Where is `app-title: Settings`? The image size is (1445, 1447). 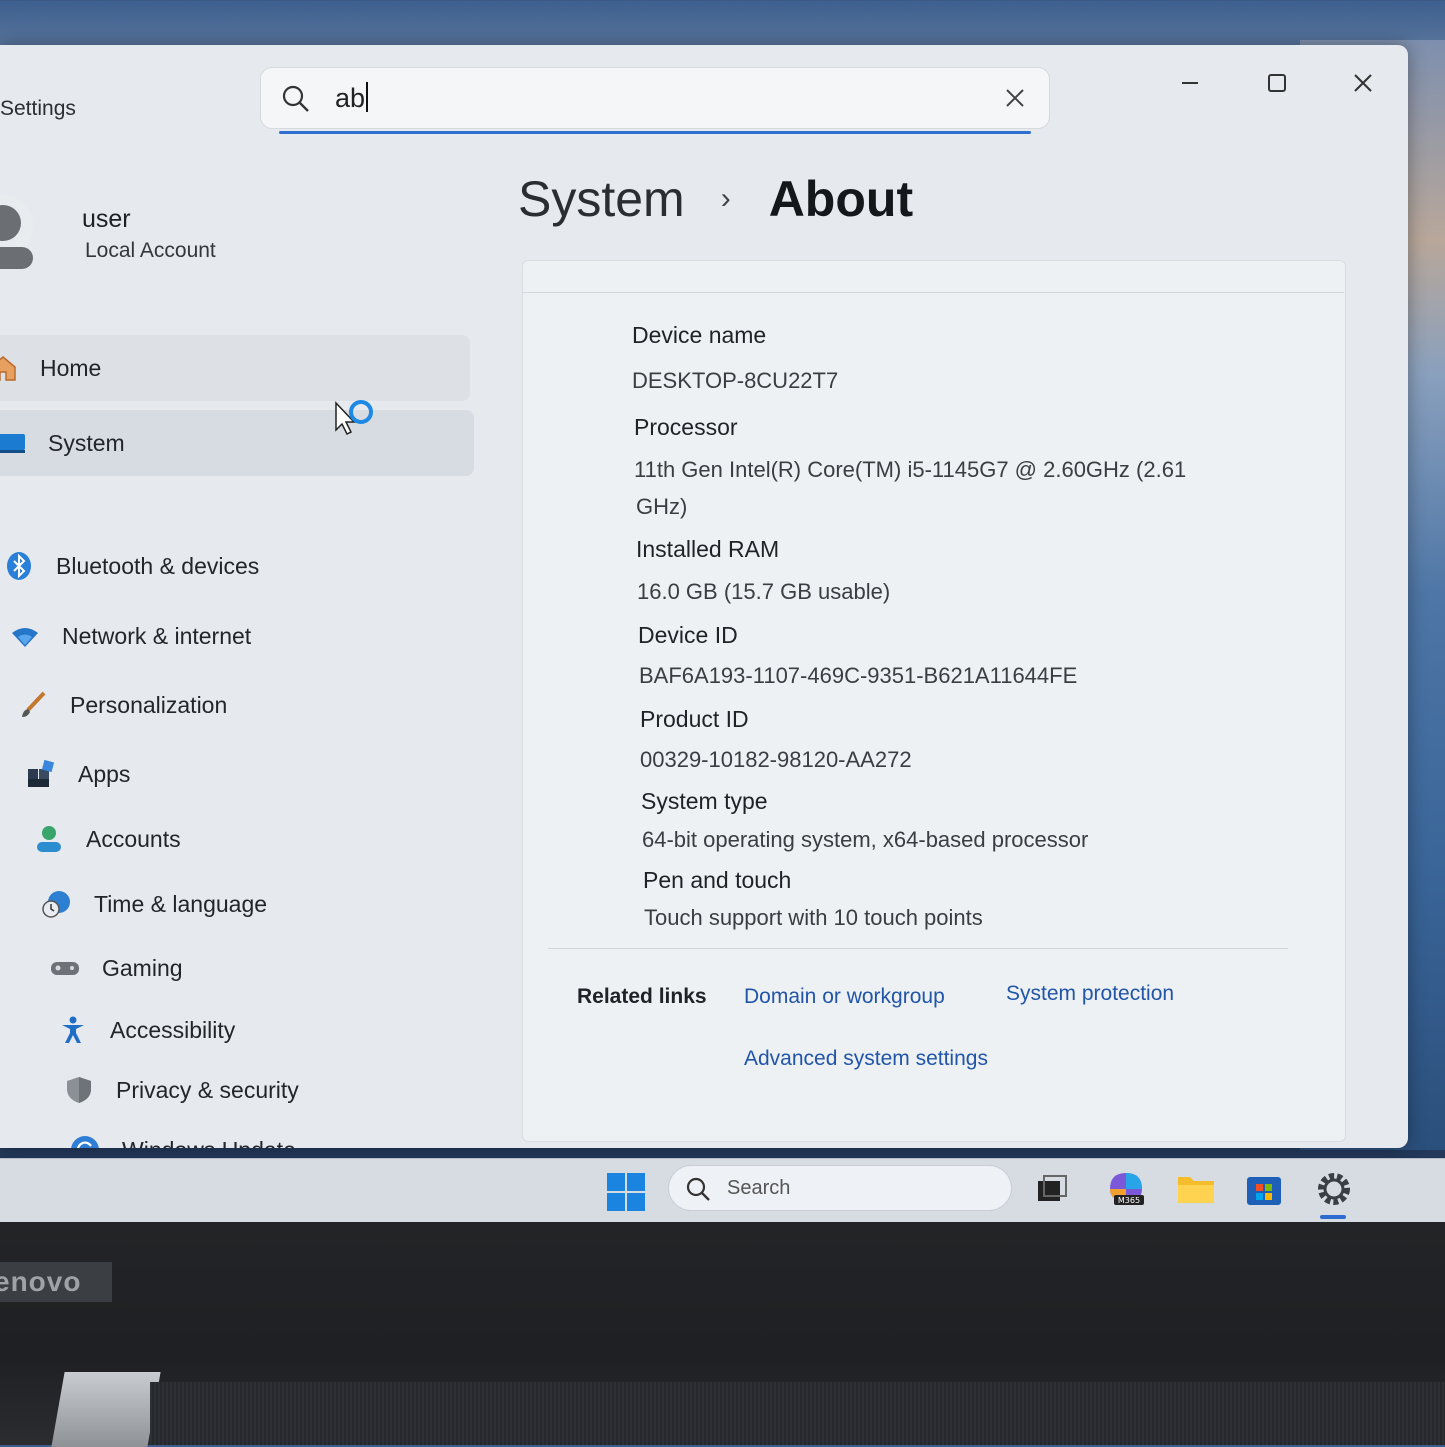
app-title: Settings is located at coordinates (38, 108).